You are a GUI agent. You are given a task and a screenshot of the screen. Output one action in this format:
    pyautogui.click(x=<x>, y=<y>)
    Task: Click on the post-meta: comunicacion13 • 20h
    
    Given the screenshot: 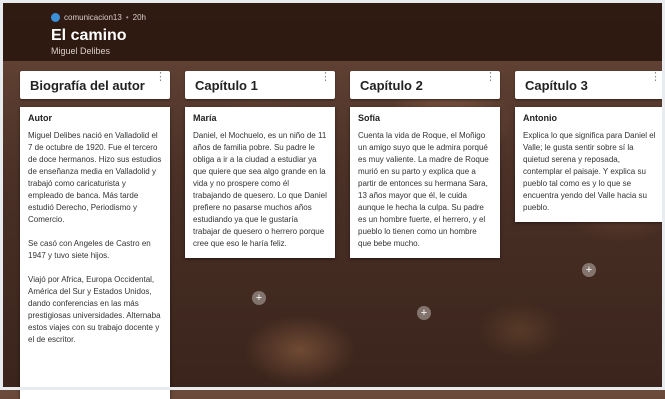 What is the action you would take?
    pyautogui.click(x=98, y=17)
    